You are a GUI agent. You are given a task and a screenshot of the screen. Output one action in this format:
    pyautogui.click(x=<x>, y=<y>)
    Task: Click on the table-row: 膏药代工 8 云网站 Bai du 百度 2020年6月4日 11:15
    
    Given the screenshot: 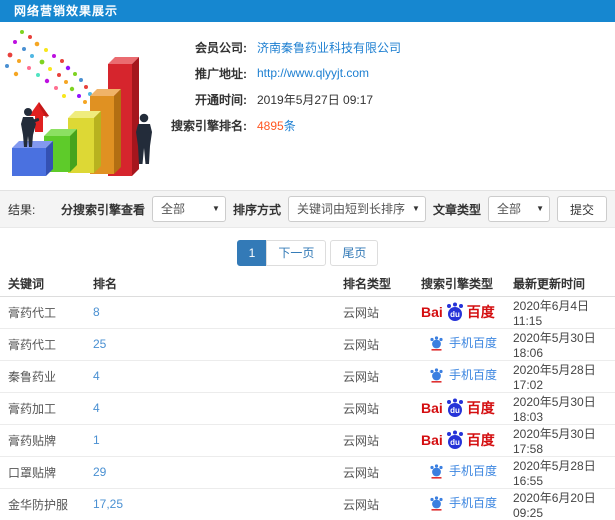 What is the action you would take?
    pyautogui.click(x=307, y=312)
    